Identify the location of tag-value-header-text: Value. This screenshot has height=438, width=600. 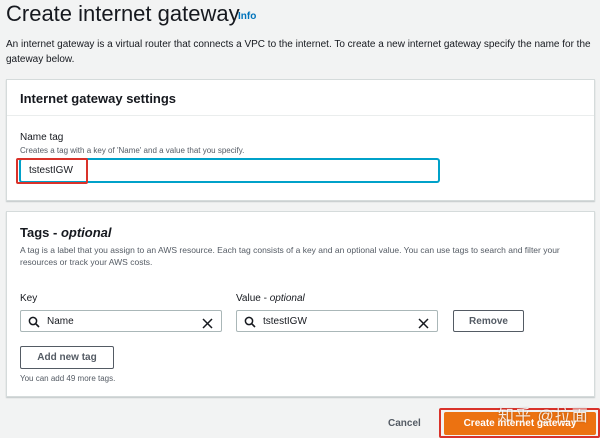
(248, 298).